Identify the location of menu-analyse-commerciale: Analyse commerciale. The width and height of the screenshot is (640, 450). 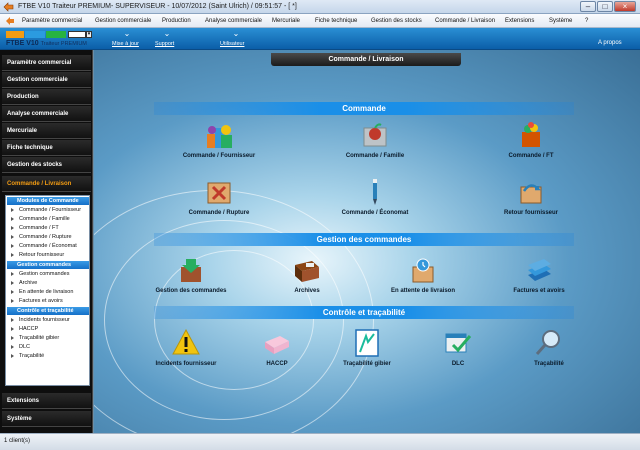
(233, 21).